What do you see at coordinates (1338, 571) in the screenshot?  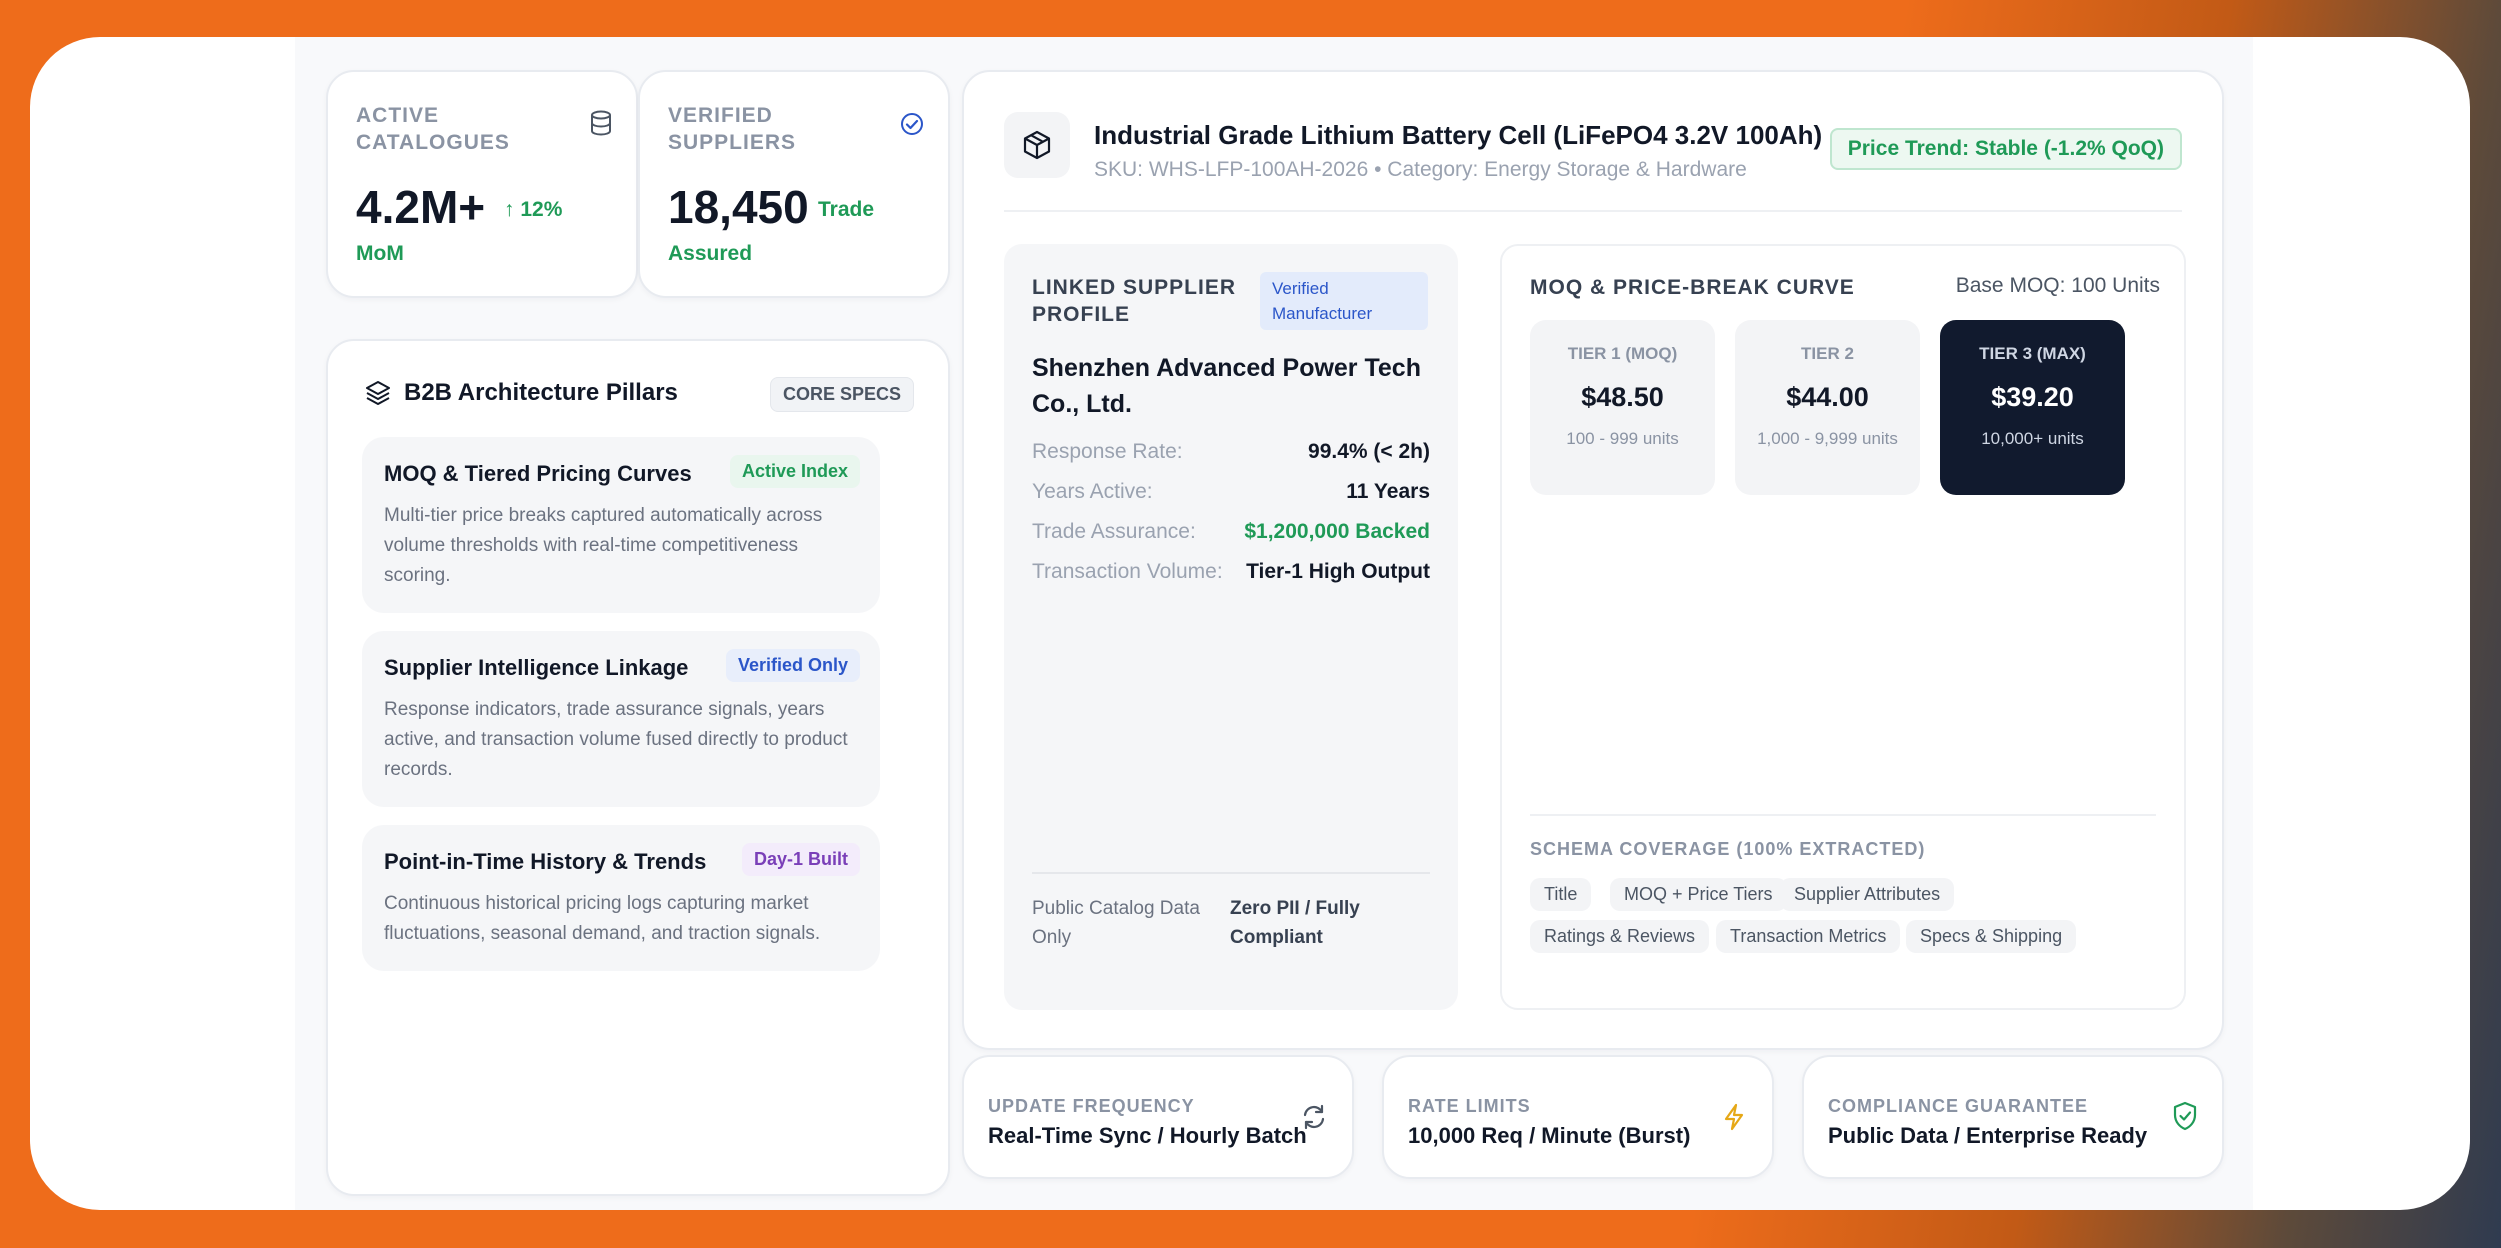 I see `row-value: Tier-1 High Output` at bounding box center [1338, 571].